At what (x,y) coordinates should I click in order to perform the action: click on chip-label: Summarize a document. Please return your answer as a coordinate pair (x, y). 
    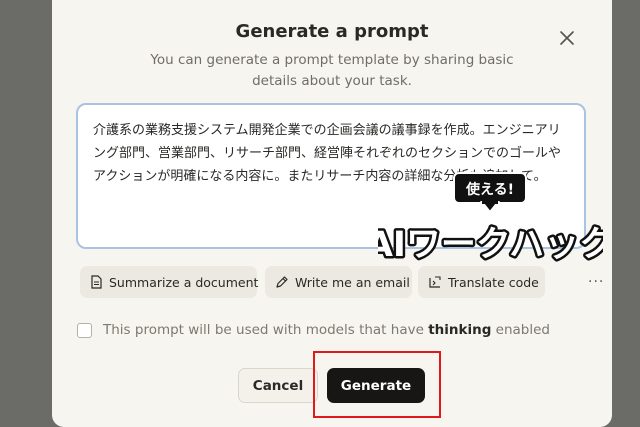
    Looking at the image, I should click on (184, 282).